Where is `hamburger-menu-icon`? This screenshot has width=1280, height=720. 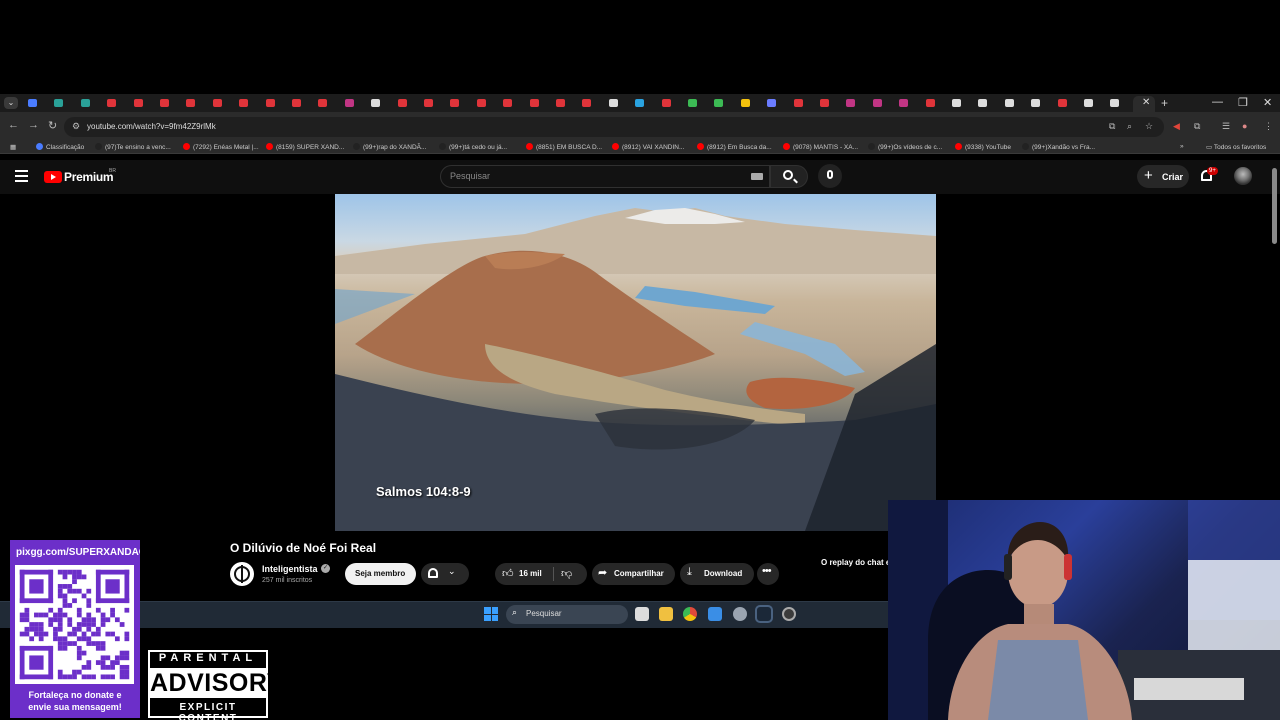
hamburger-menu-icon is located at coordinates (21, 176).